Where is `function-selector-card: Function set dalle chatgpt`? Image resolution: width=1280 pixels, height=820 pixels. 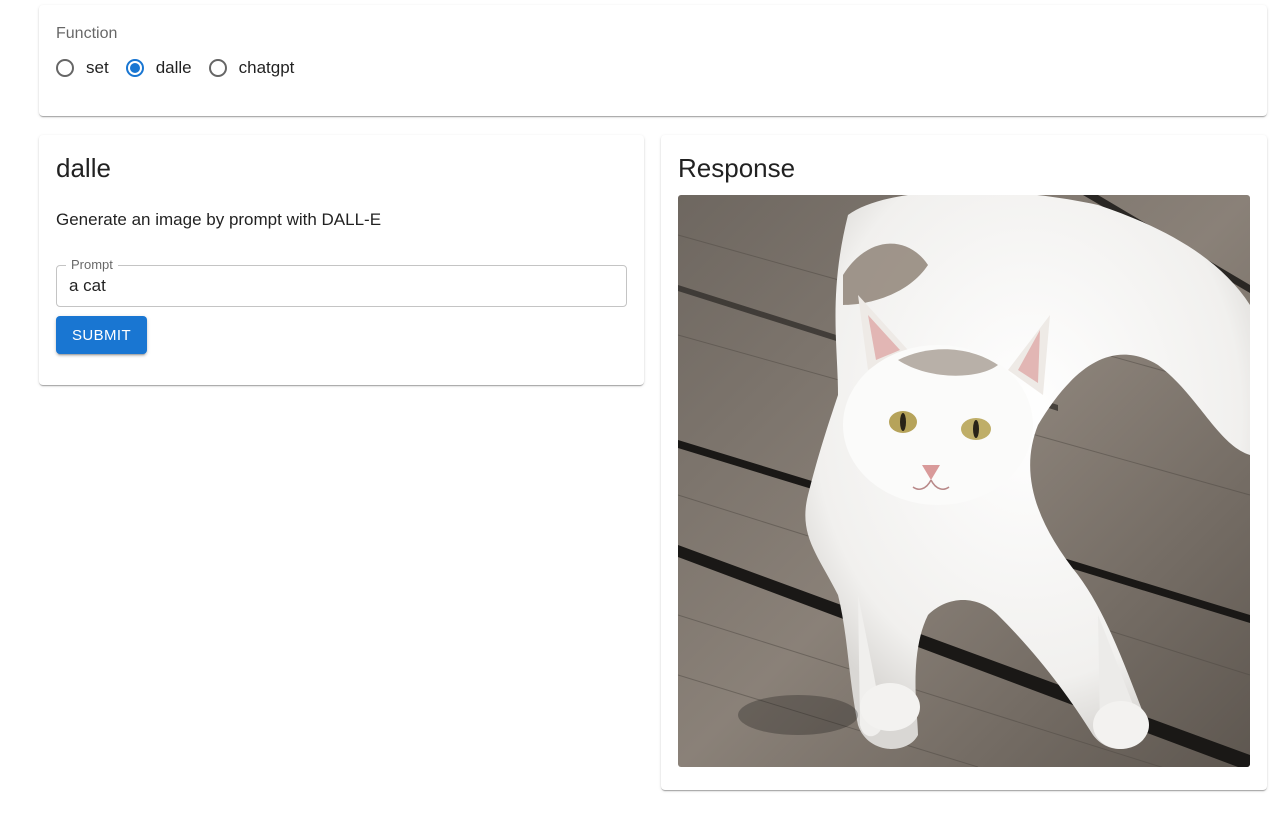 function-selector-card: Function set dalle chatgpt is located at coordinates (653, 60).